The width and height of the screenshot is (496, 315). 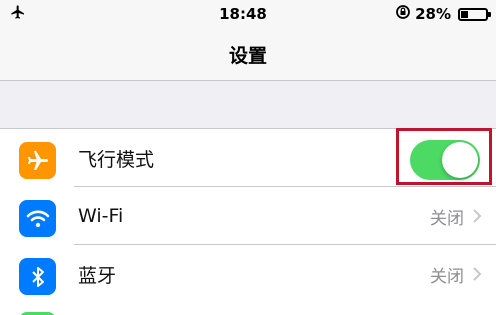 What do you see at coordinates (414, 14) in the screenshot?
I see `status-right: 28%` at bounding box center [414, 14].